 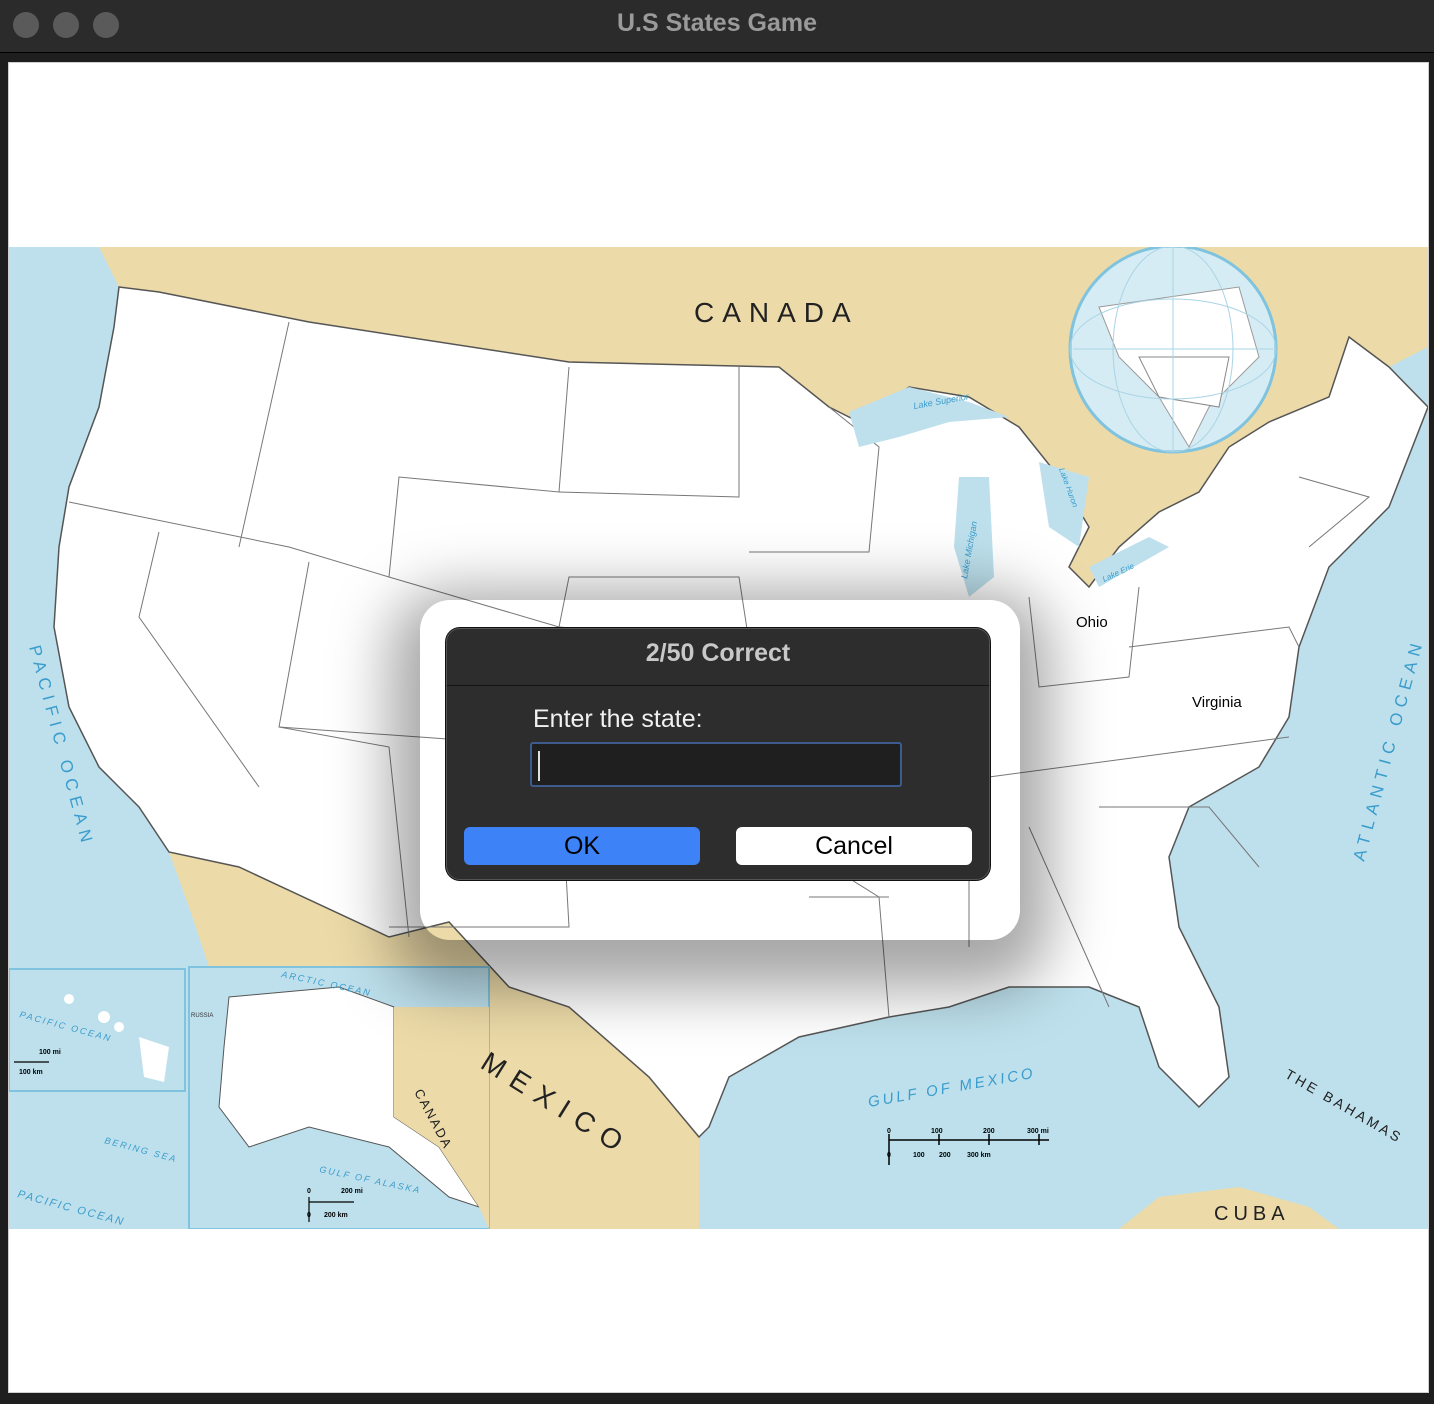 I want to click on svg-text: 100 km, so click(x=31, y=1072).